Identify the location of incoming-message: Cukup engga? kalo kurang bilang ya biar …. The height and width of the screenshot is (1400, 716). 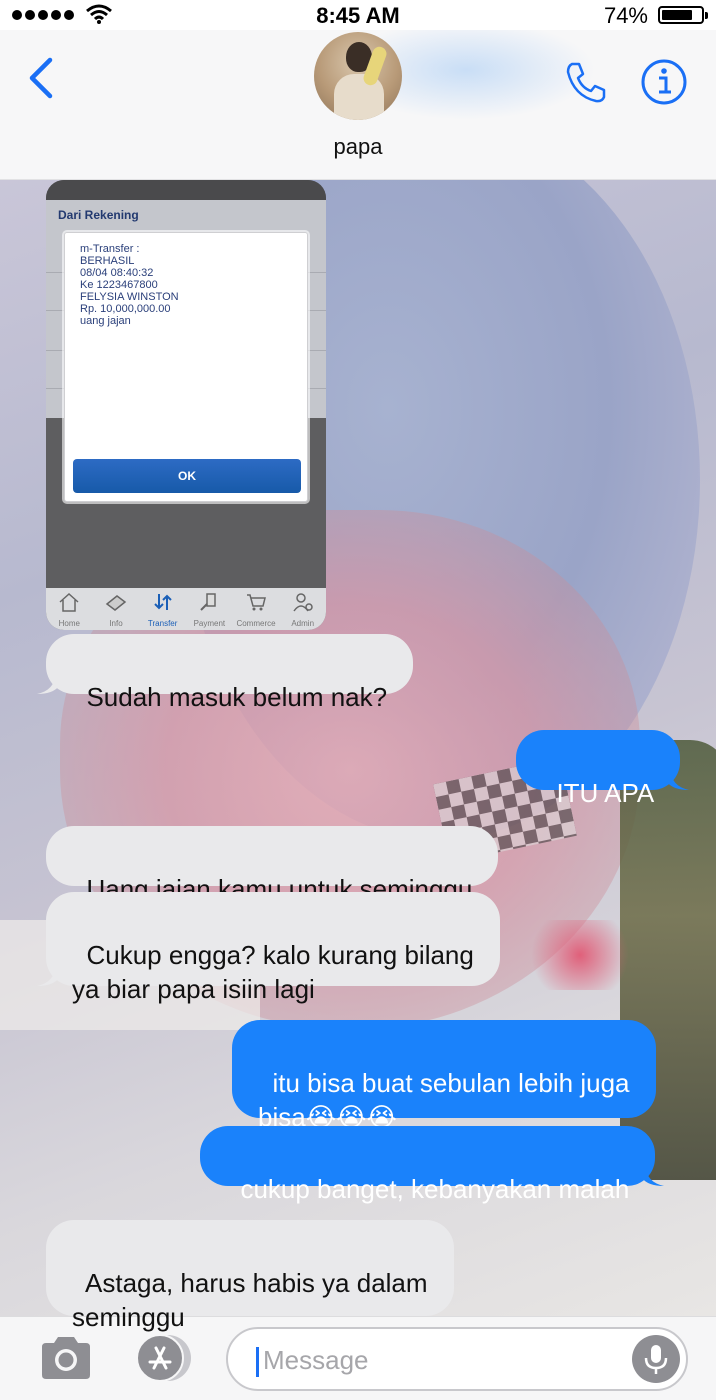
(268, 948).